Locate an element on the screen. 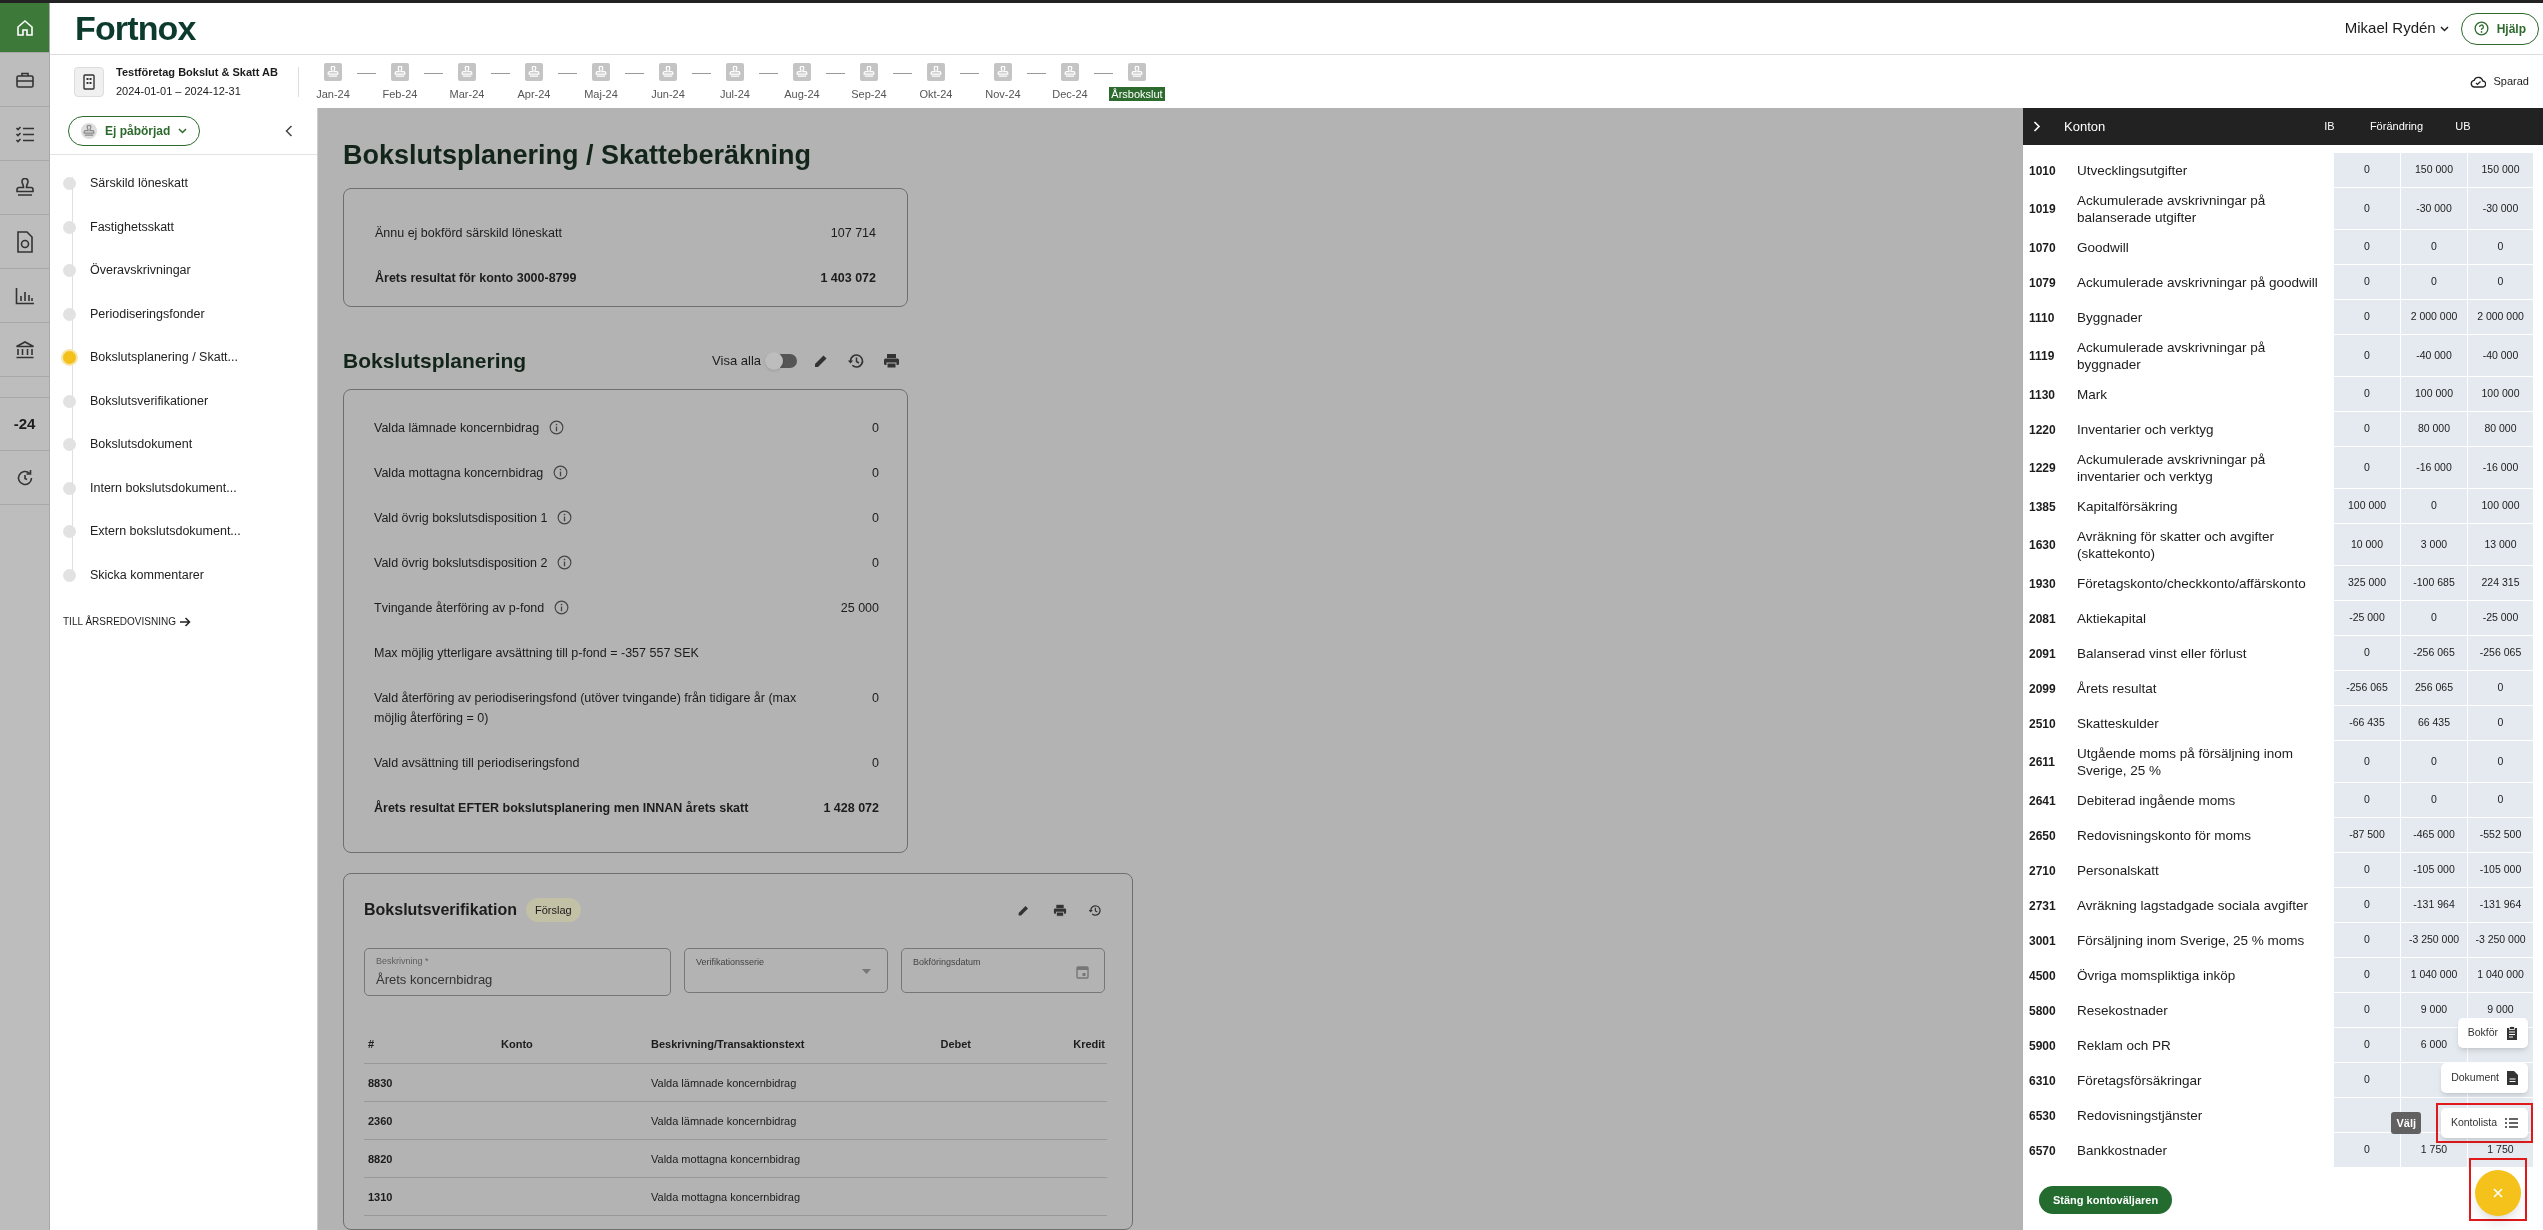 The image size is (2543, 1230). account-number: 2641 is located at coordinates (2042, 801).